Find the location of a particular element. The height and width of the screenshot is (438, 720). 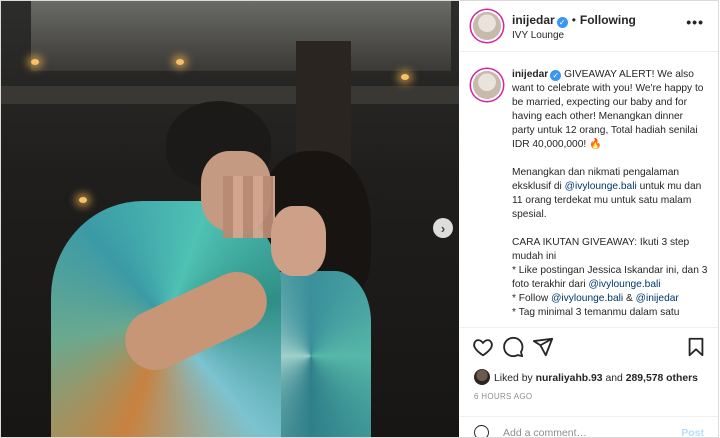

likes-count-link: 289,578 others is located at coordinates (662, 378).